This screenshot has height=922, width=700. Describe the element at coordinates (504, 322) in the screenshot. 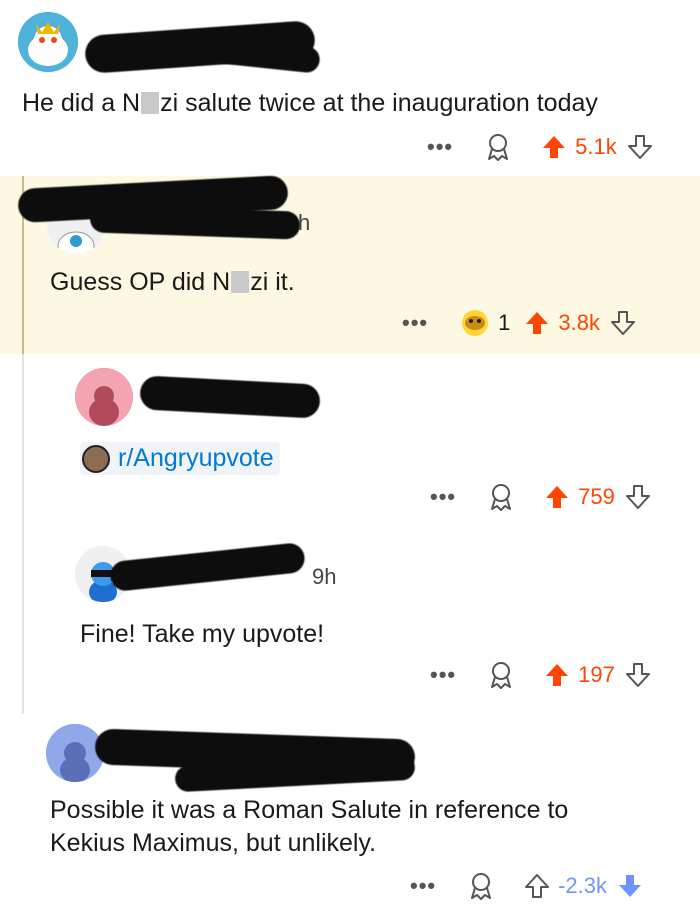

I see `award-count: 1` at that location.